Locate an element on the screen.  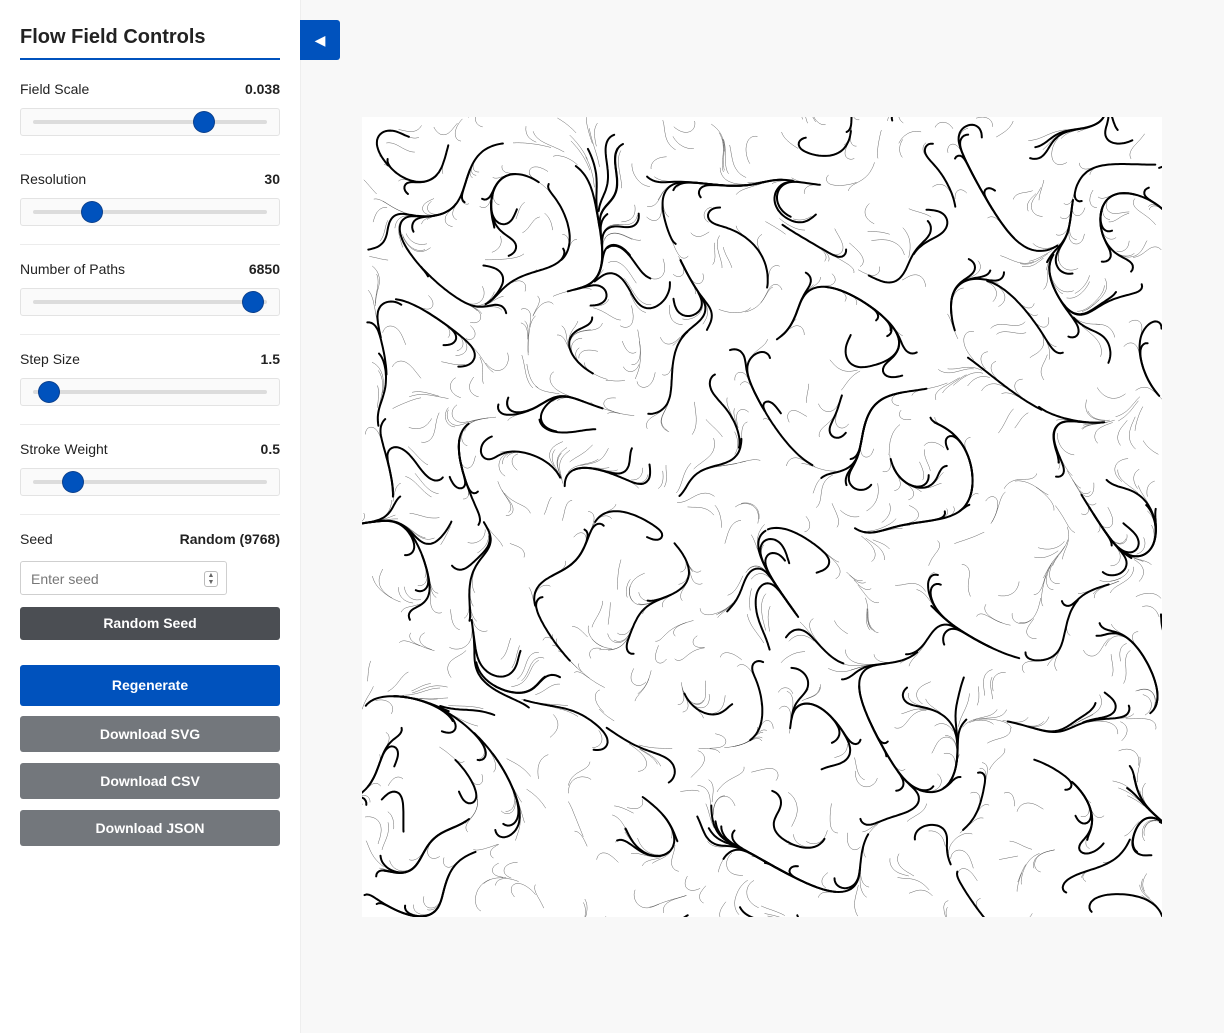
resolution-label: Resolution is located at coordinates (53, 179).